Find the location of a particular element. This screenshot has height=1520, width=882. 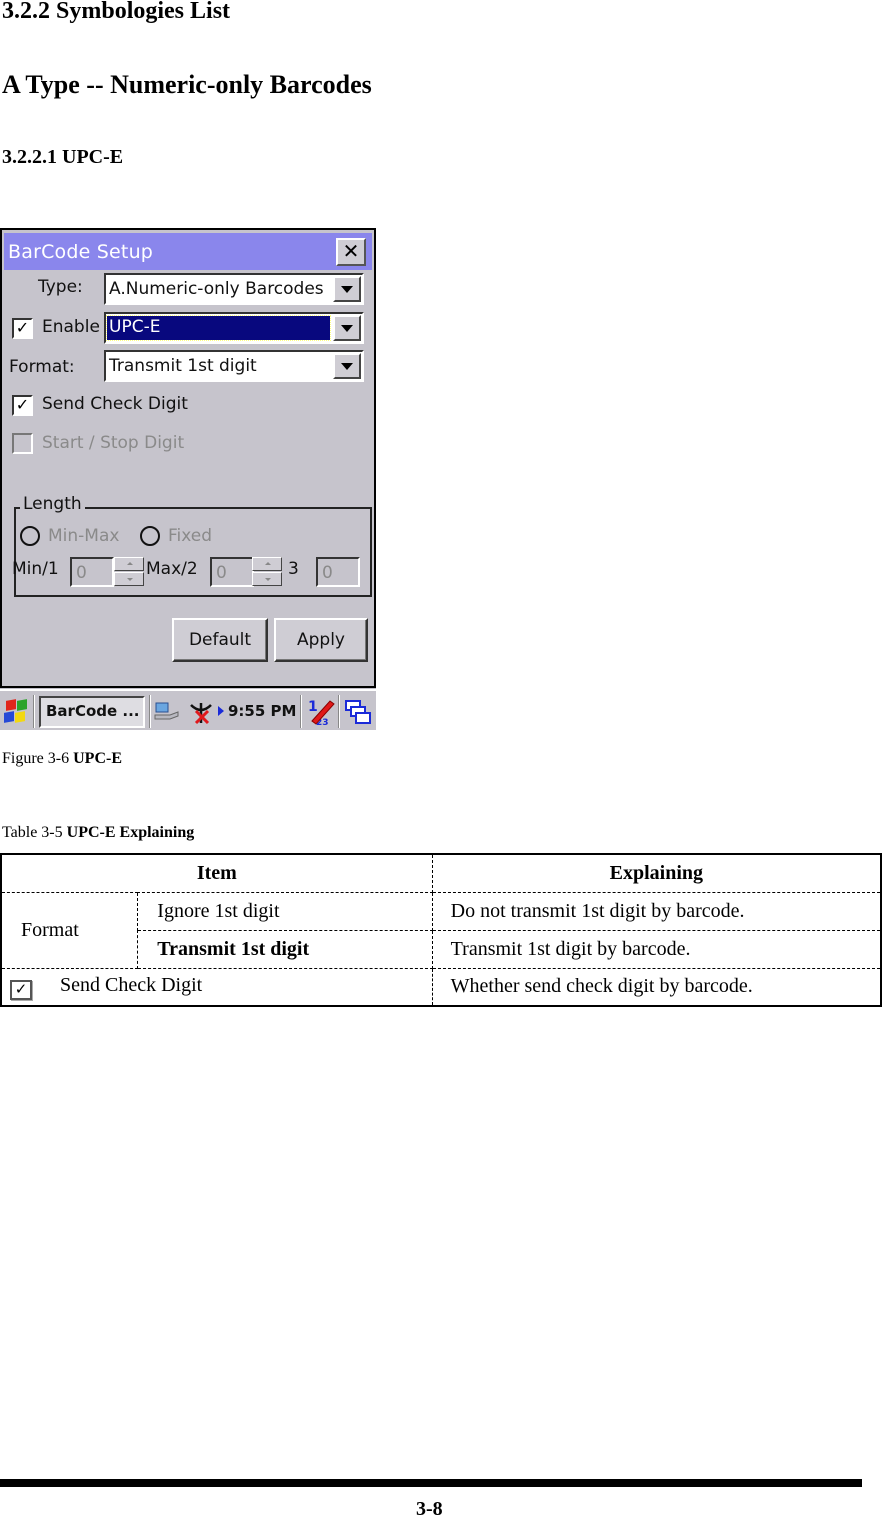

length-group: Length Min-Max Fixed Min/1 0 Max/2 0 3 0 is located at coordinates (192, 545).